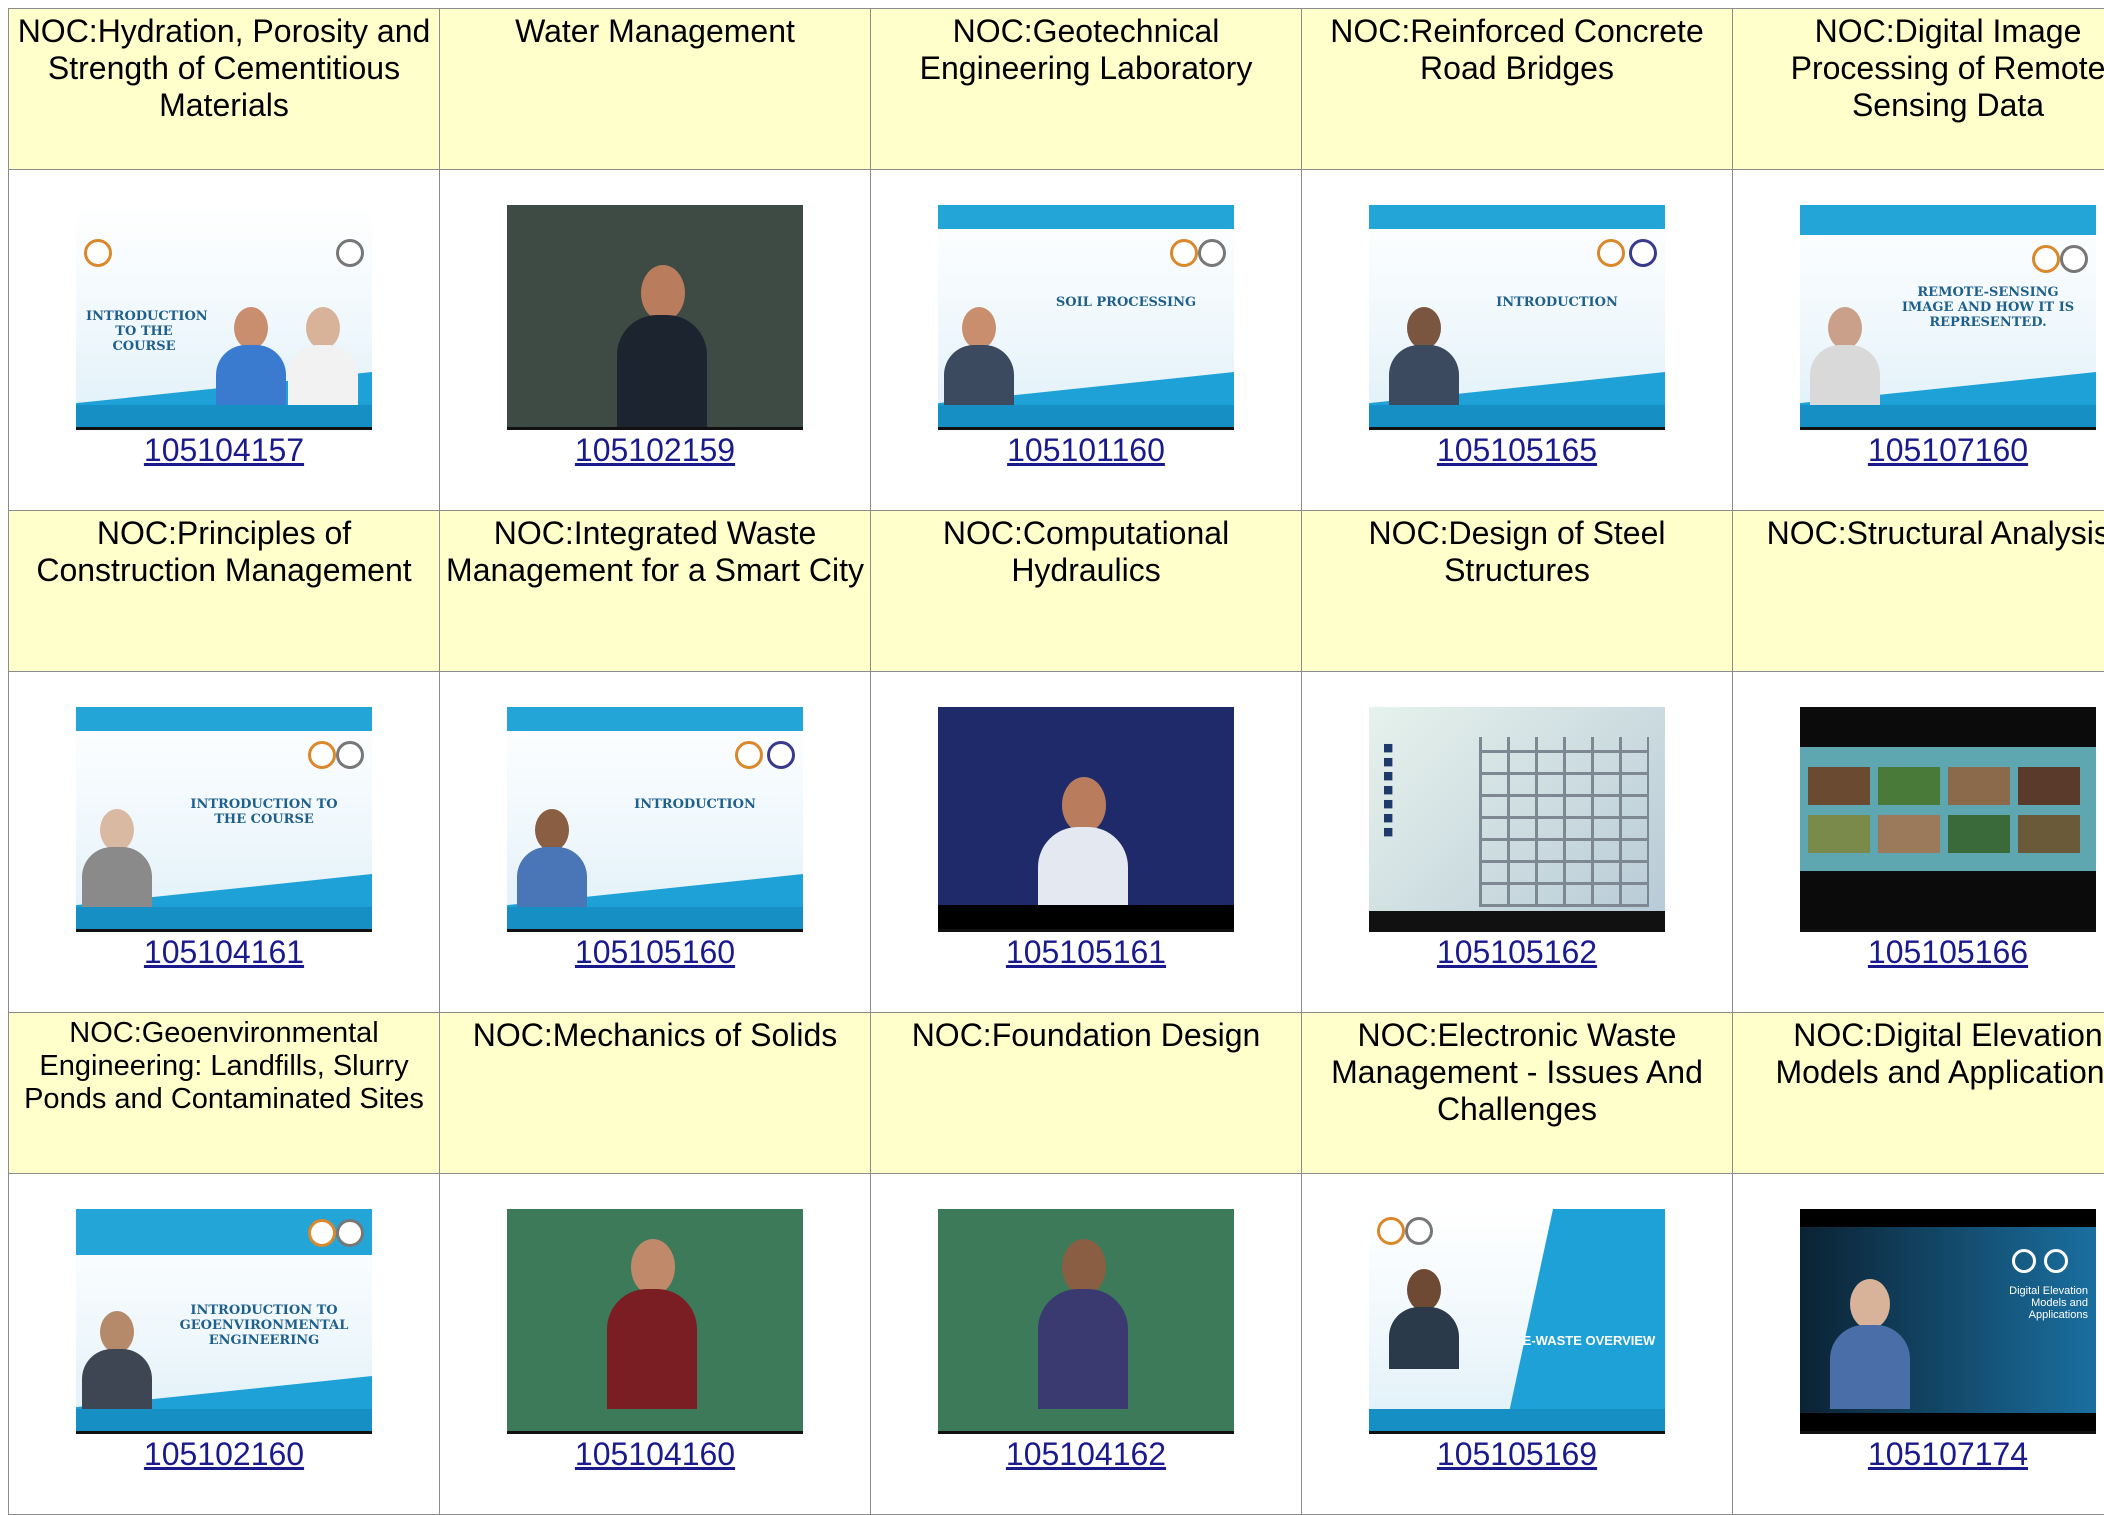  What do you see at coordinates (1086, 952) in the screenshot?
I see `course-code-link: 105105161` at bounding box center [1086, 952].